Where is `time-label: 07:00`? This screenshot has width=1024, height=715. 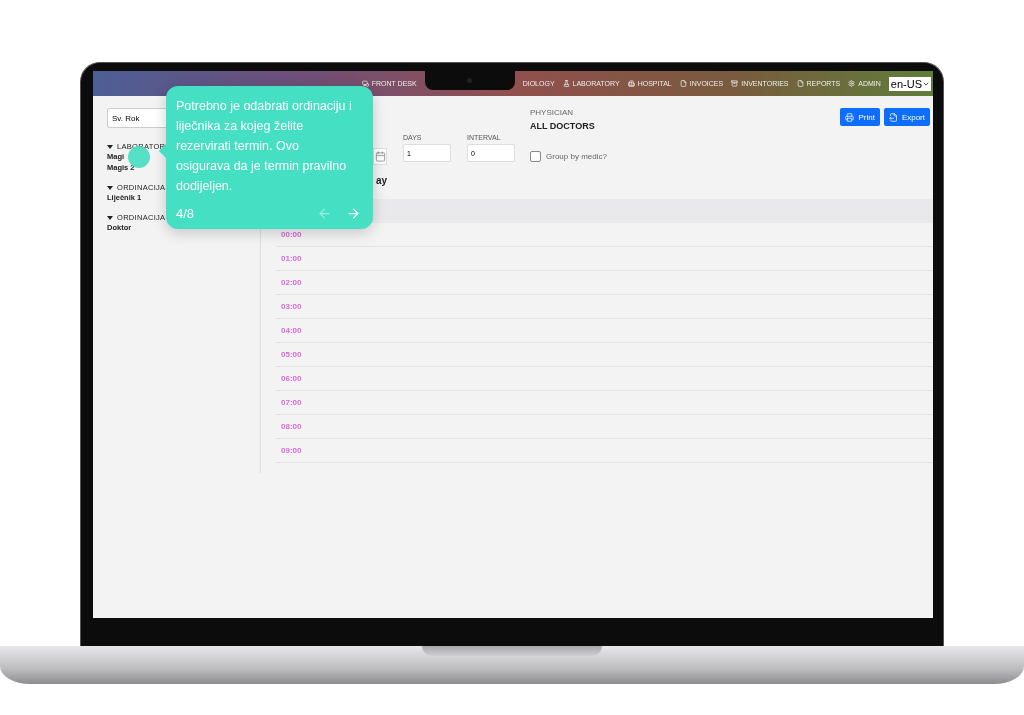
time-label: 07:00 is located at coordinates (291, 402).